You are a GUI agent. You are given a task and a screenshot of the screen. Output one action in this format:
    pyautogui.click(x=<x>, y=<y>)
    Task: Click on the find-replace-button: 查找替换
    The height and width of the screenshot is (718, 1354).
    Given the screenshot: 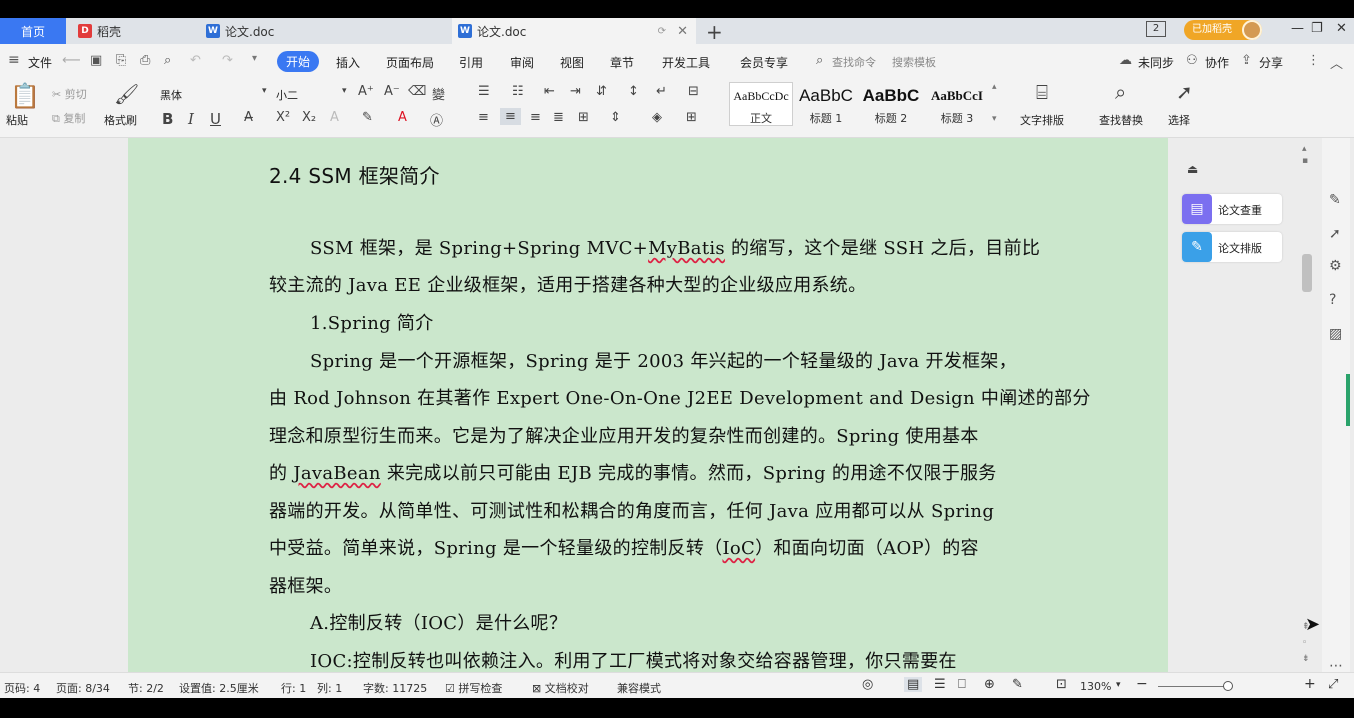 What is the action you would take?
    pyautogui.click(x=1121, y=120)
    